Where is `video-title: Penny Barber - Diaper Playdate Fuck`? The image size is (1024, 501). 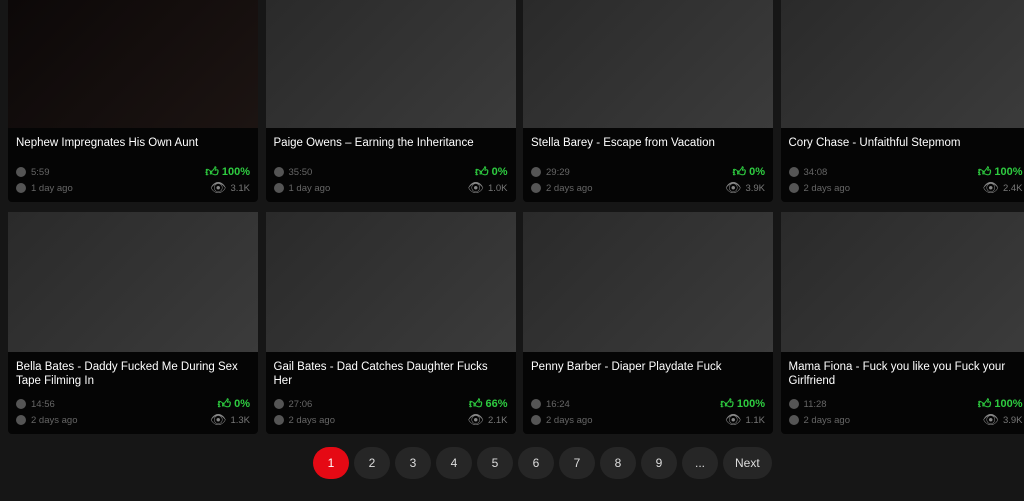
video-title: Penny Barber - Diaper Playdate Fuck is located at coordinates (648, 374).